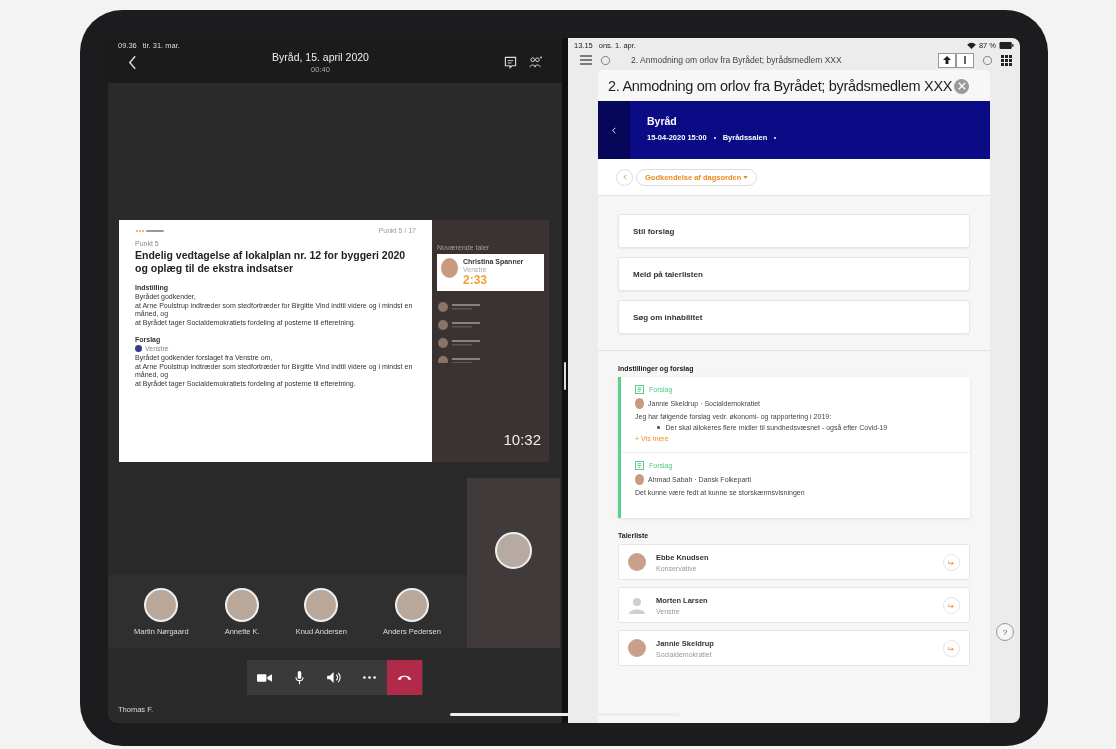 This screenshot has width=1116, height=749. Describe the element at coordinates (637, 605) in the screenshot. I see `person-silhouette-icon` at that location.